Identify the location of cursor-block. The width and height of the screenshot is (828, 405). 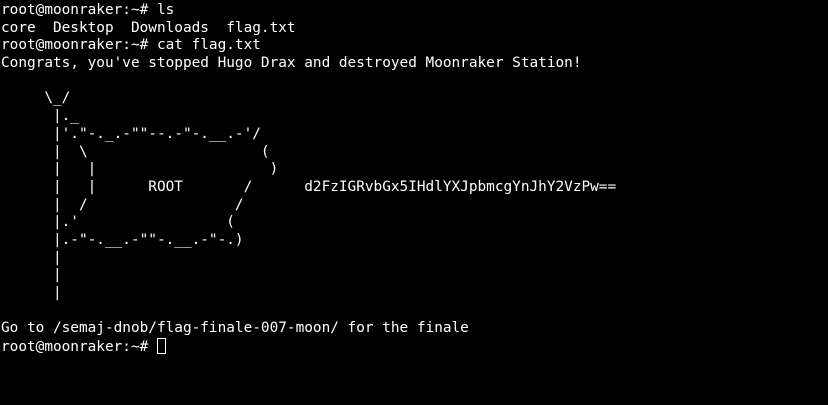
(161, 346).